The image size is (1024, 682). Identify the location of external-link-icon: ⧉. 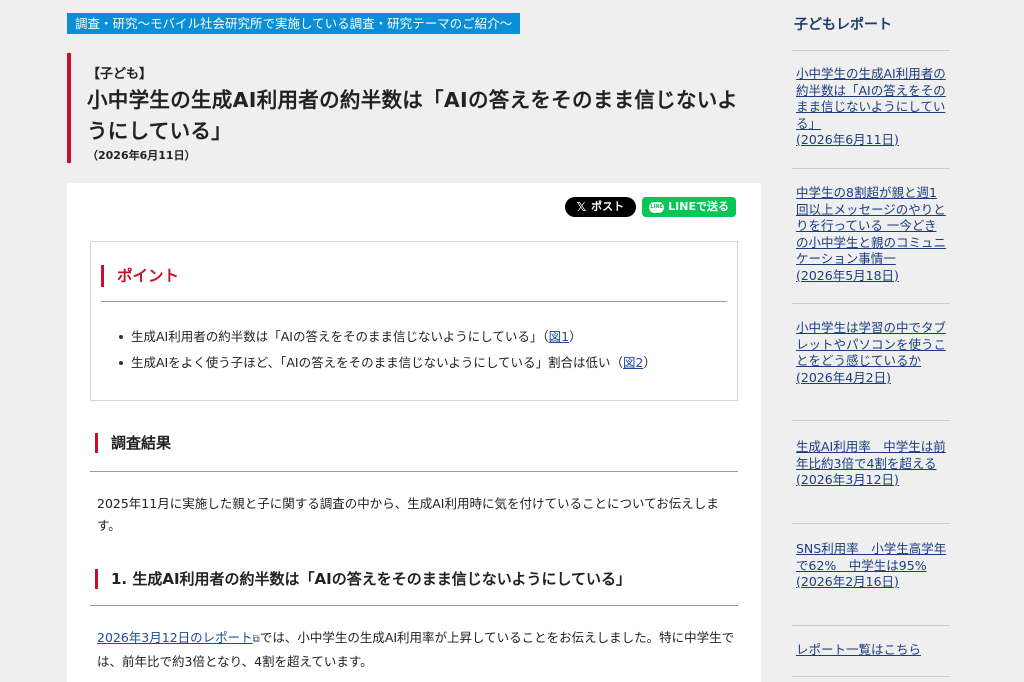
(256, 639).